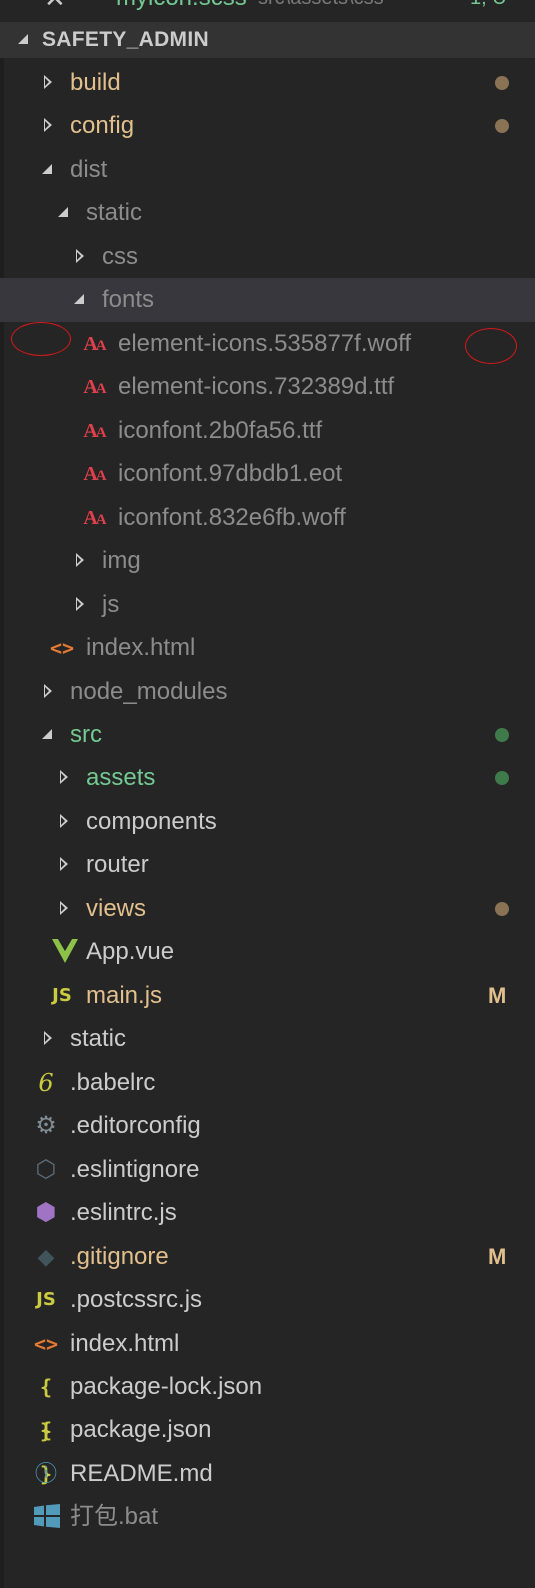 This screenshot has height=1588, width=535. I want to click on tree-item-label: .babelrc, so click(113, 1082).